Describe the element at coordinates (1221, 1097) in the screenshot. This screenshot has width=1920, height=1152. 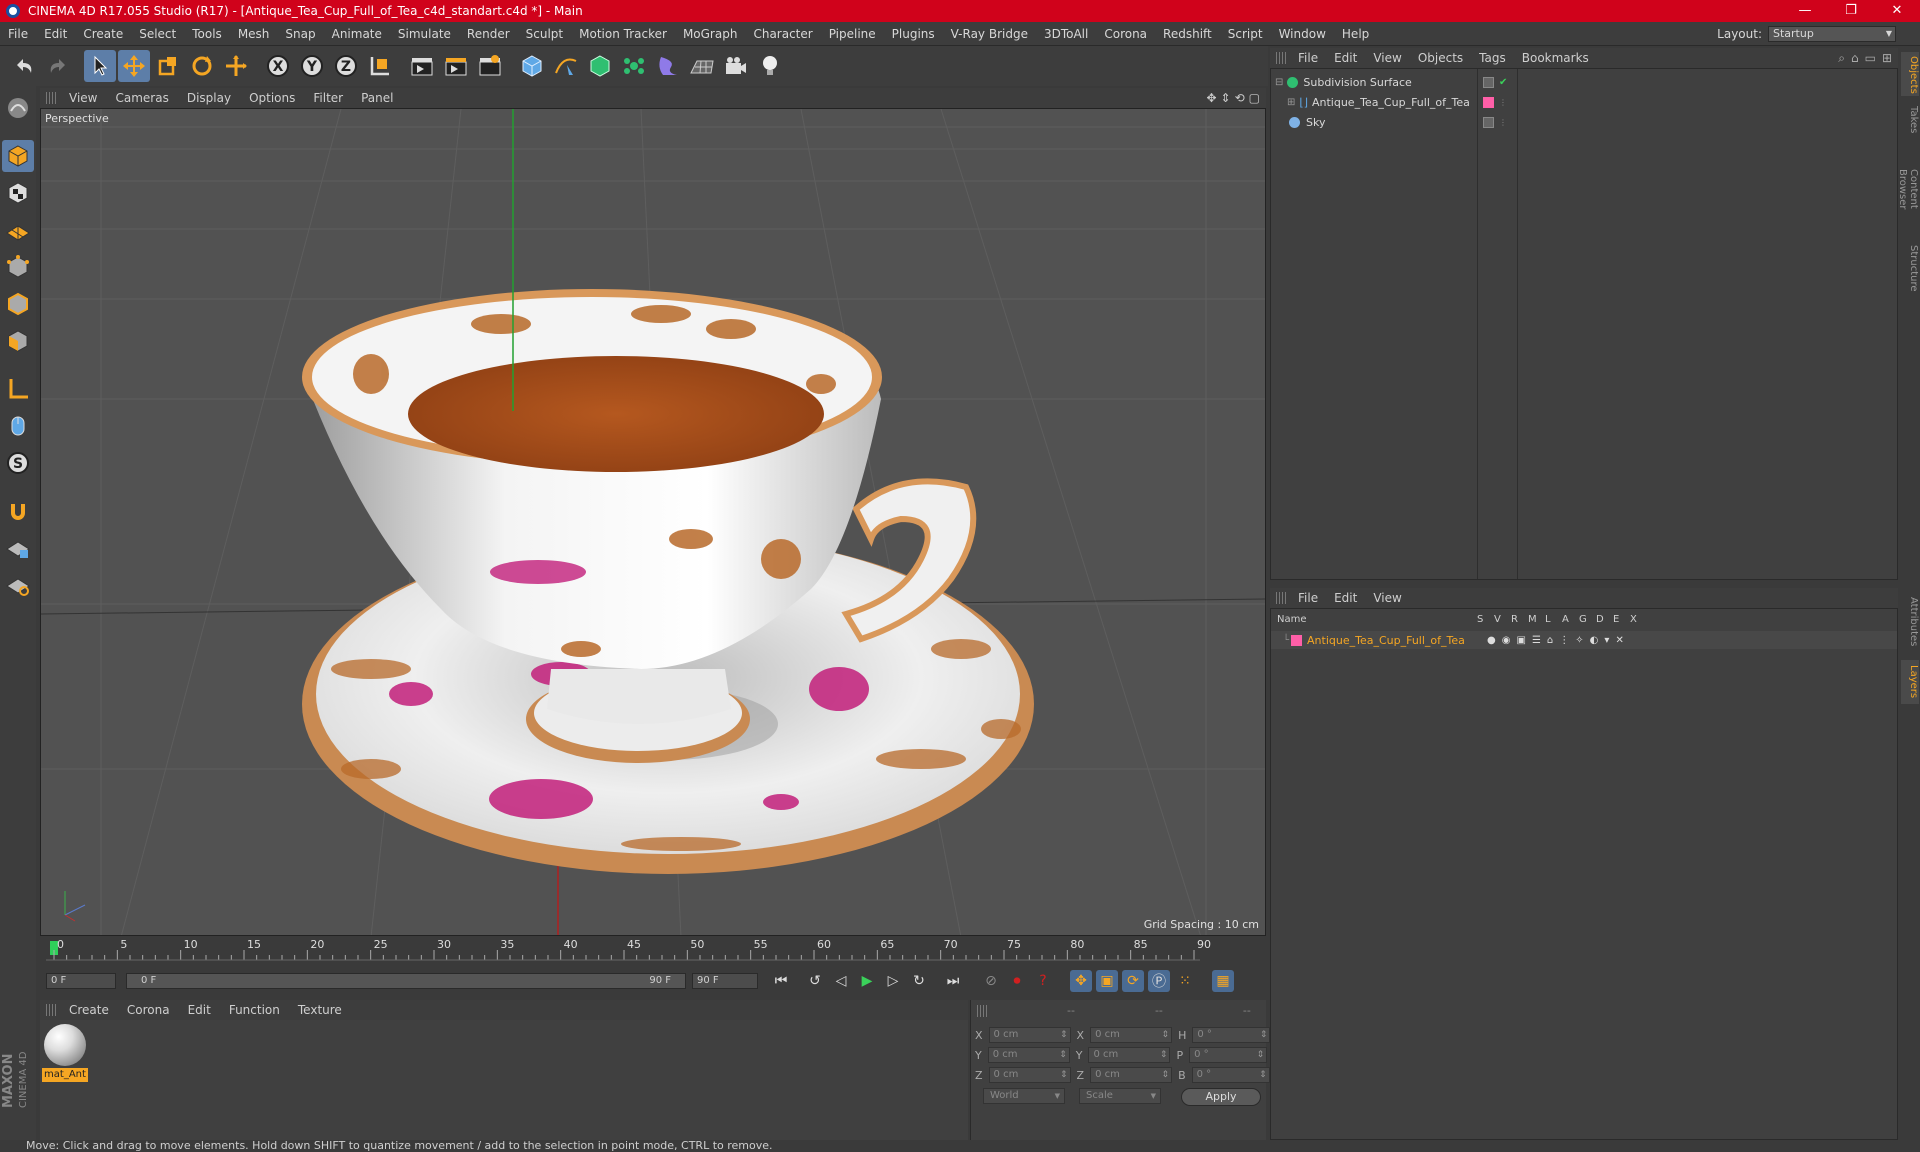
I see `apply-button: Apply` at that location.